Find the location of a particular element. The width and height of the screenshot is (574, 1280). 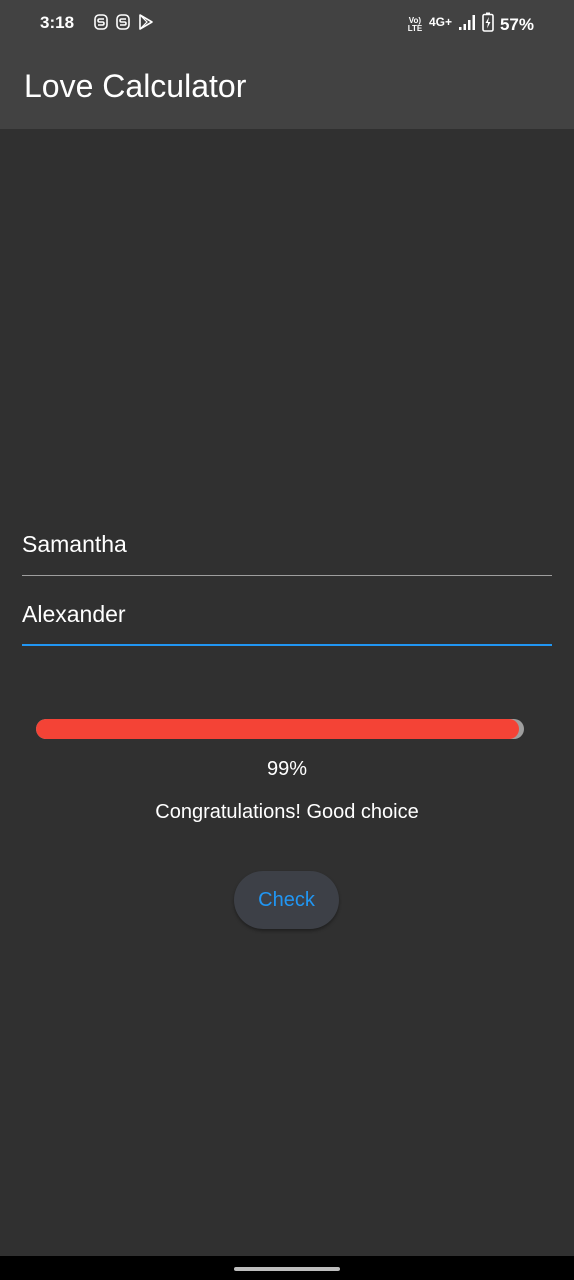

result-message: Congratulations! Good choice is located at coordinates (287, 812).